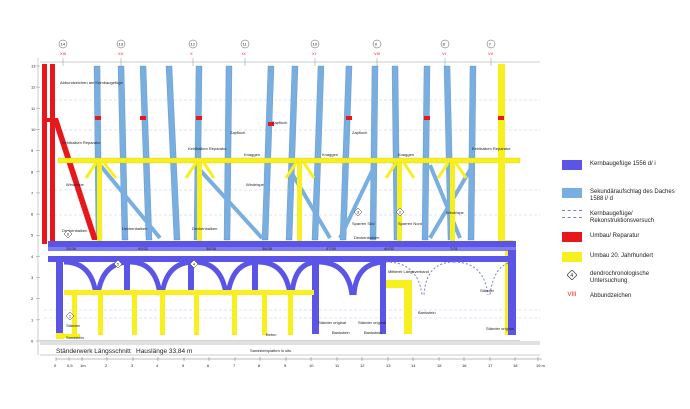 The width and height of the screenshot is (690, 409). Describe the element at coordinates (315, 44) in the screenshot. I see `axis-number-10: 10` at that location.